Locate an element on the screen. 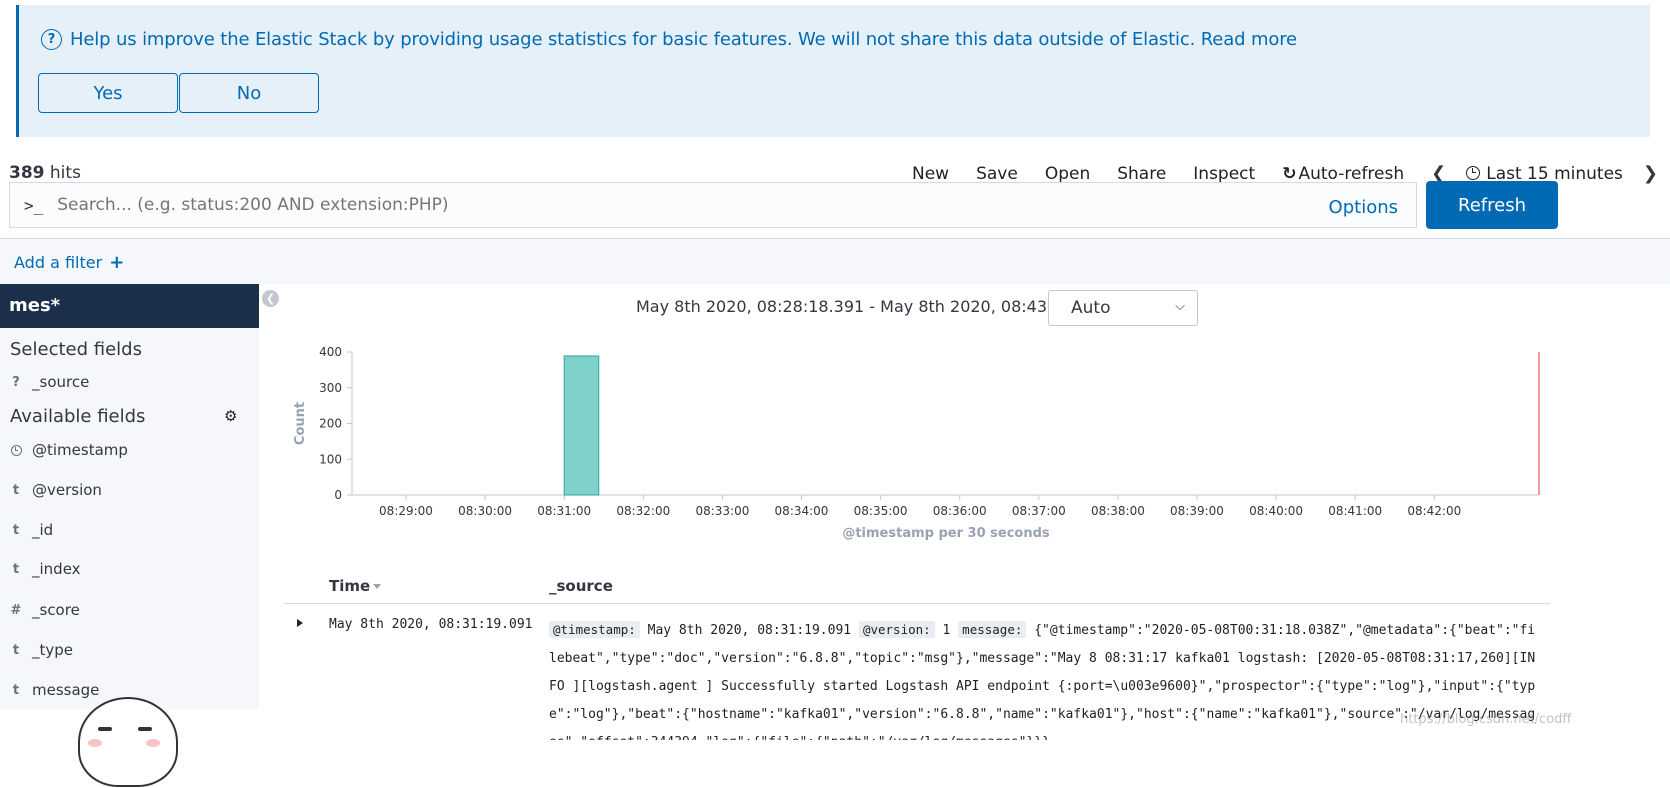 The width and height of the screenshot is (1670, 788). options-link: Options is located at coordinates (1363, 207).